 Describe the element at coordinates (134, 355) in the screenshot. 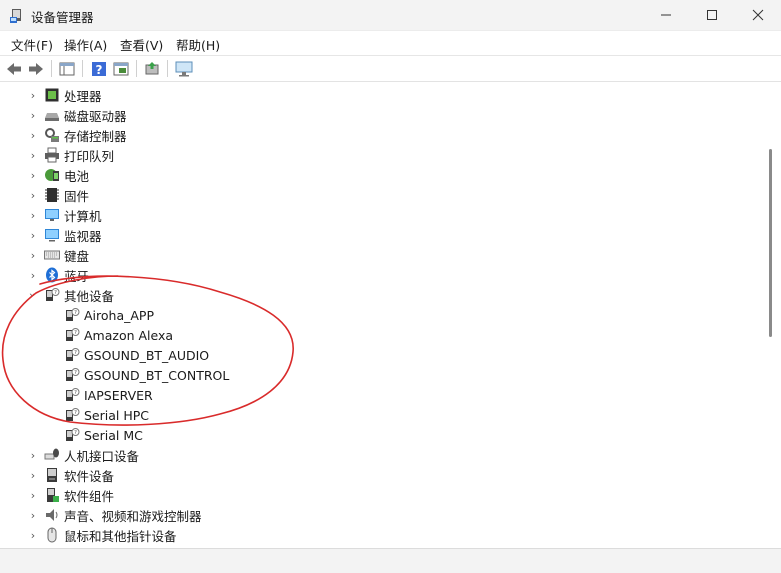

I see `tree-device-item: ? GSOUND_BT_AUDIO` at that location.